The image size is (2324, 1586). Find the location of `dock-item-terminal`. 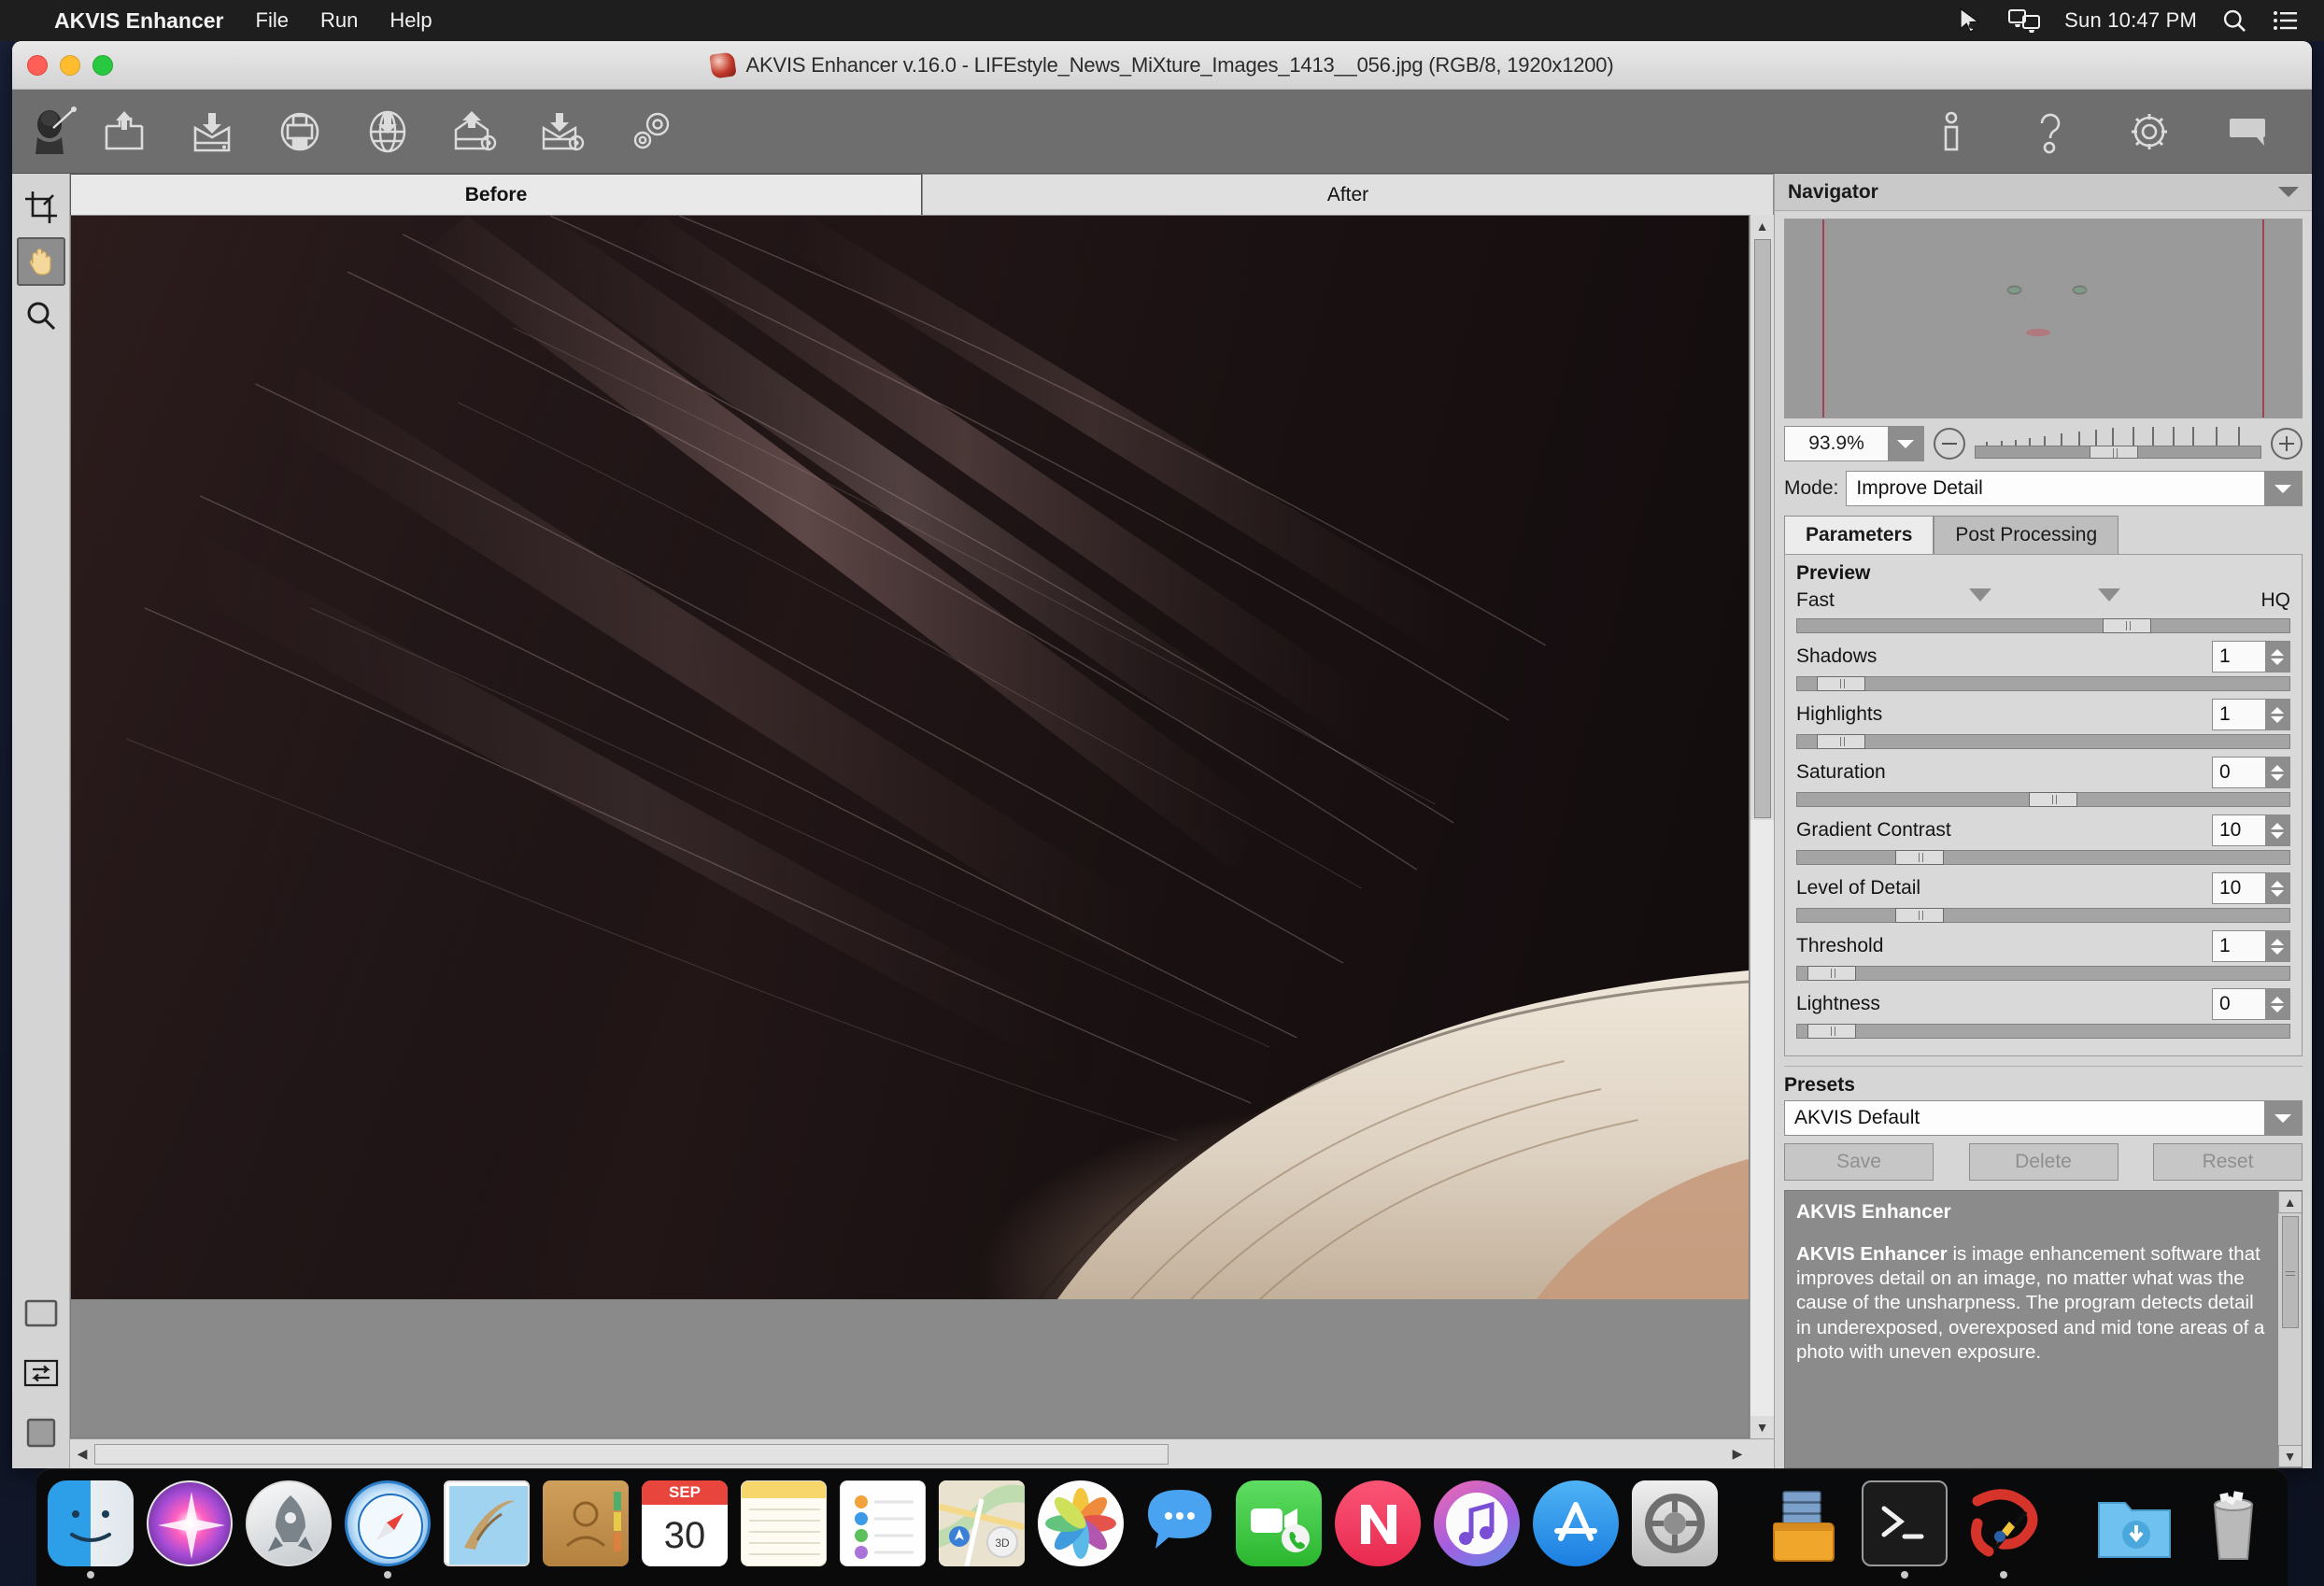

dock-item-terminal is located at coordinates (1905, 1526).